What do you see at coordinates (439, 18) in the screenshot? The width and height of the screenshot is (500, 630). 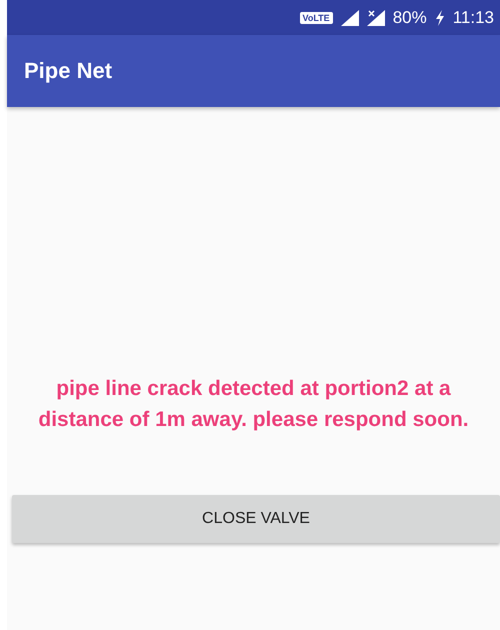 I see `charging-icon` at bounding box center [439, 18].